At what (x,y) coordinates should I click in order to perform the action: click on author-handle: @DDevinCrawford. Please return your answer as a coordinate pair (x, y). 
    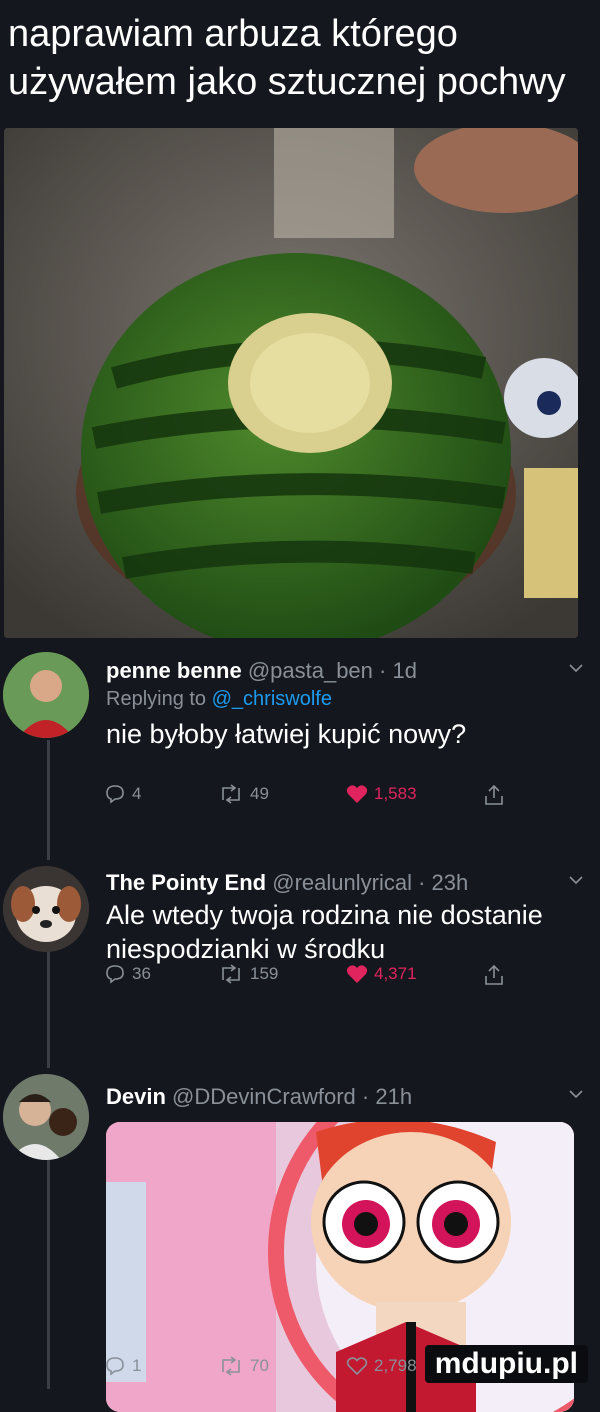
    Looking at the image, I should click on (264, 1096).